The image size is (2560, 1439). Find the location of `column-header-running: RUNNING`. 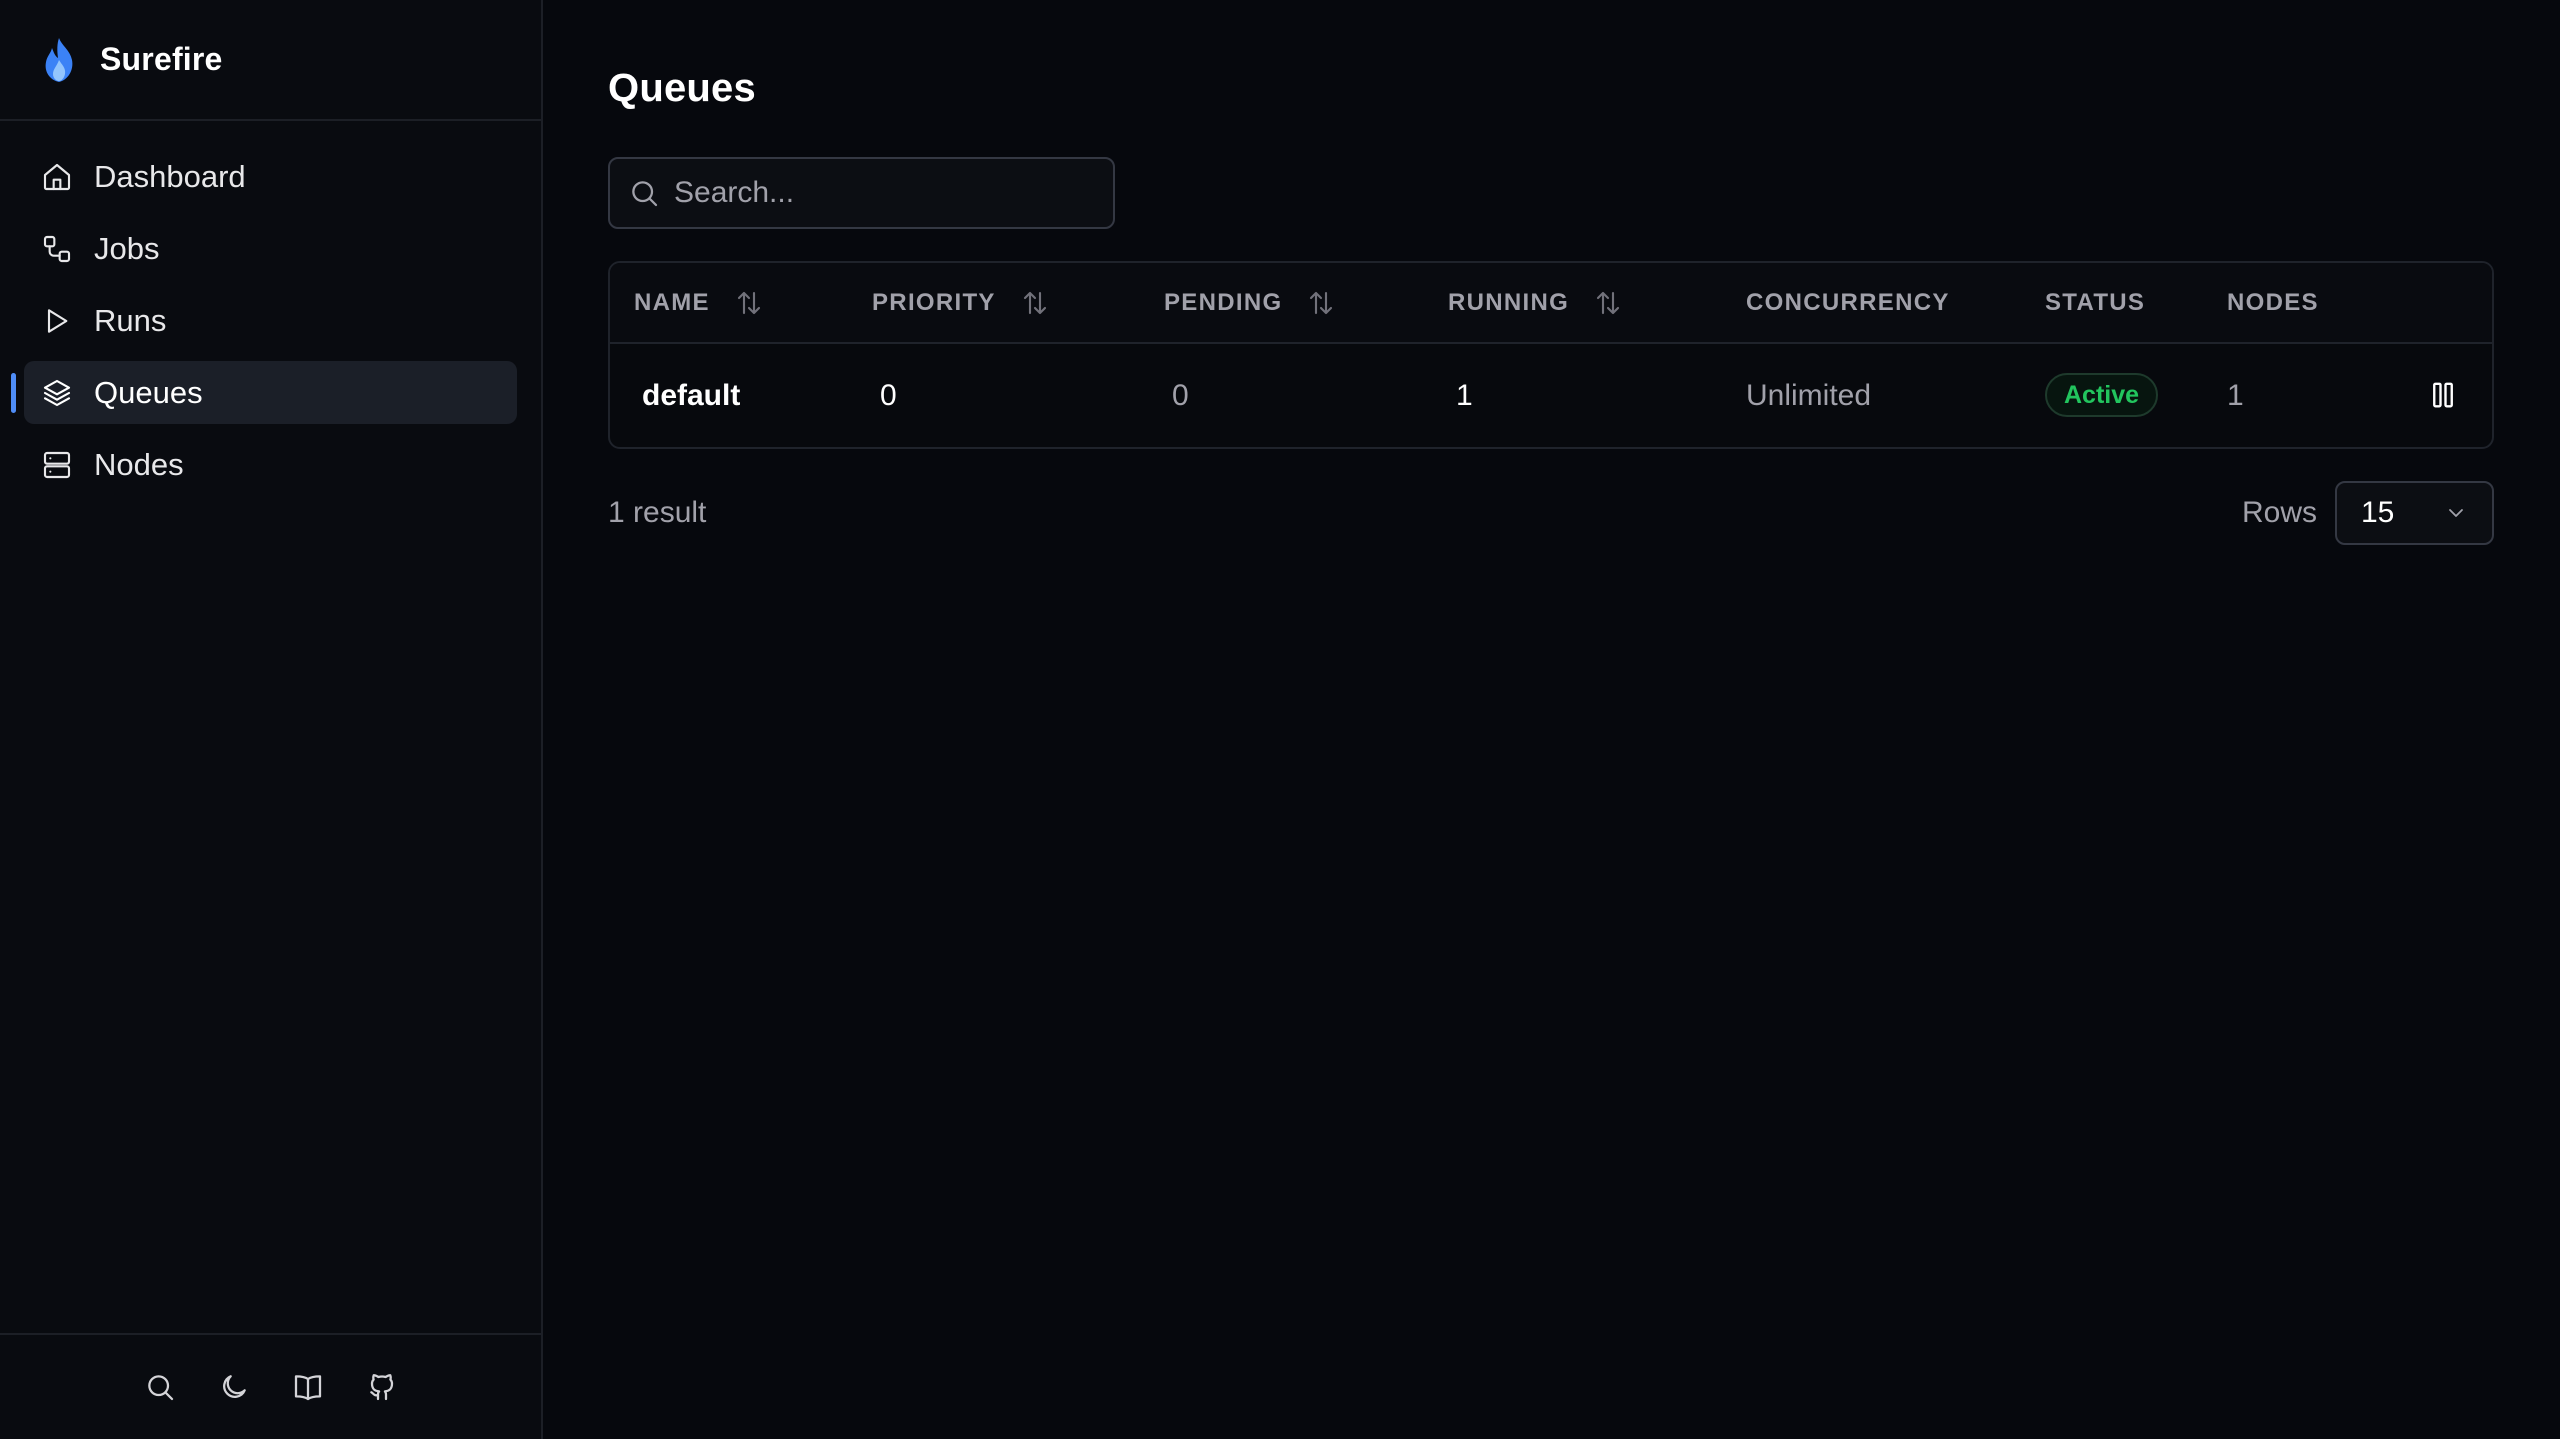

column-header-running: RUNNING is located at coordinates (1535, 303).